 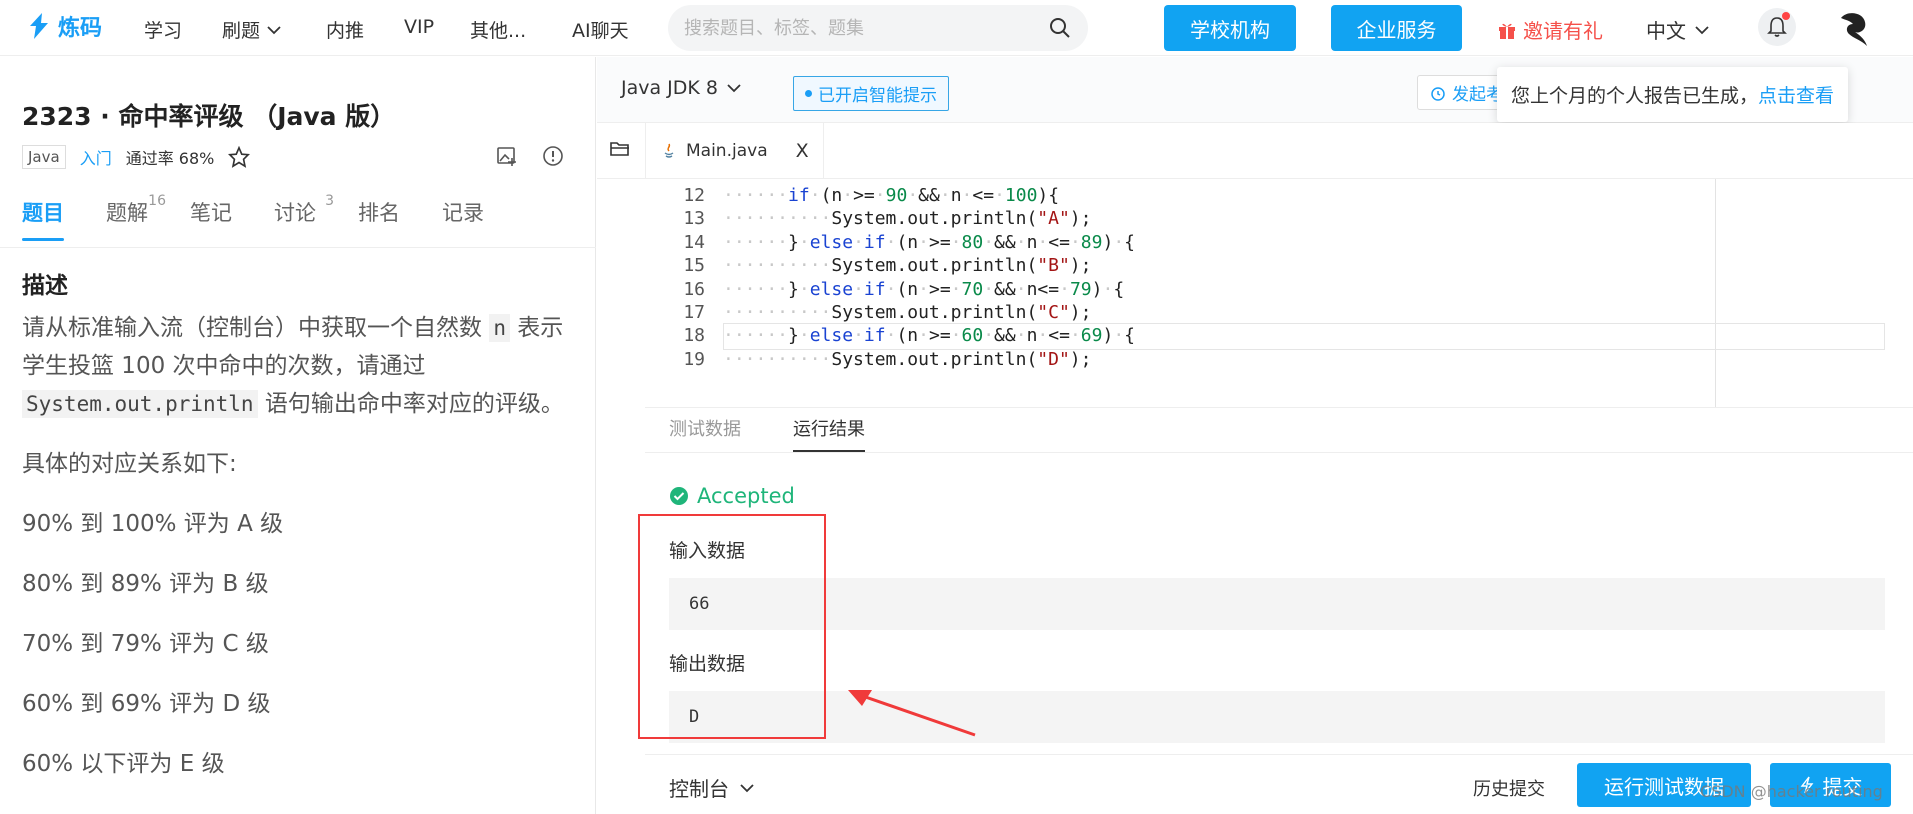 What do you see at coordinates (163, 29) in the screenshot?
I see `nav-learn: 学习` at bounding box center [163, 29].